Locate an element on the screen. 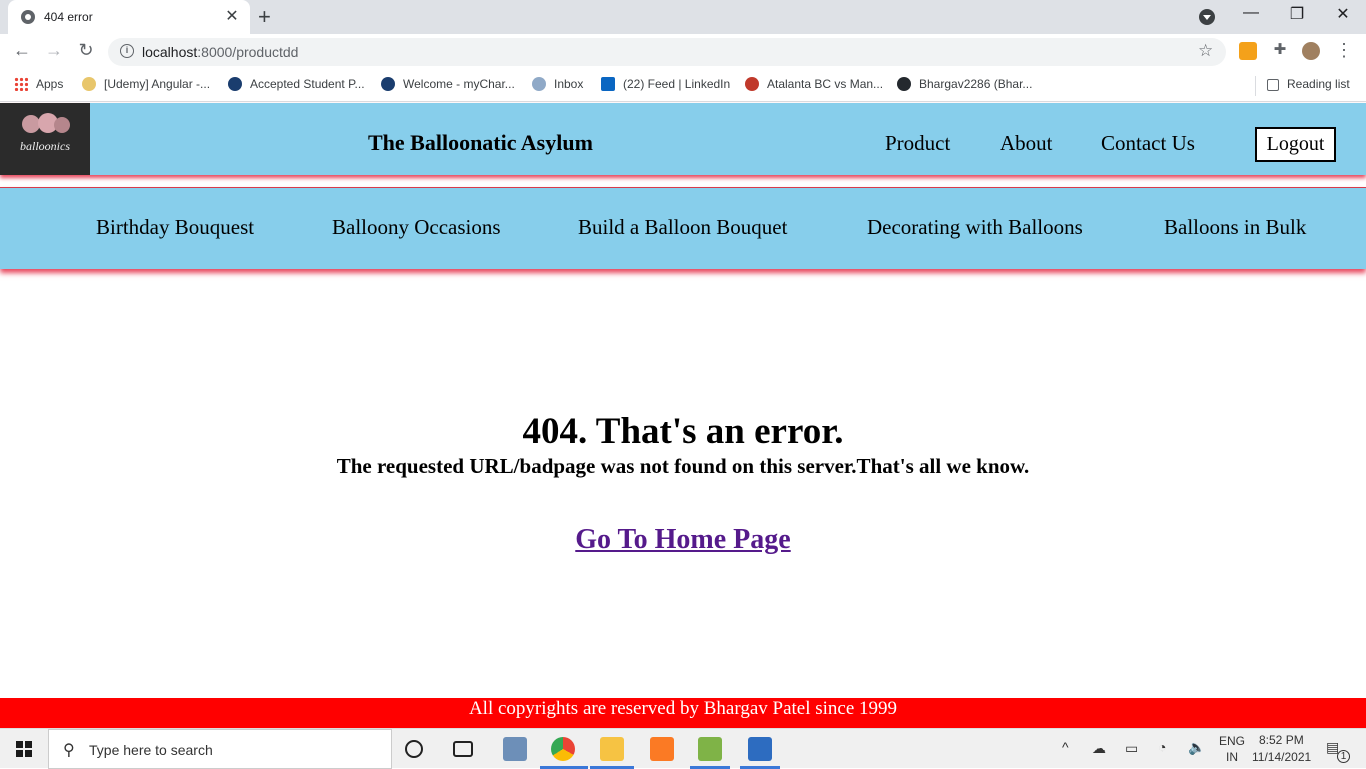 This screenshot has height=769, width=1366. url-text: localhost:8000/productdd is located at coordinates (220, 52).